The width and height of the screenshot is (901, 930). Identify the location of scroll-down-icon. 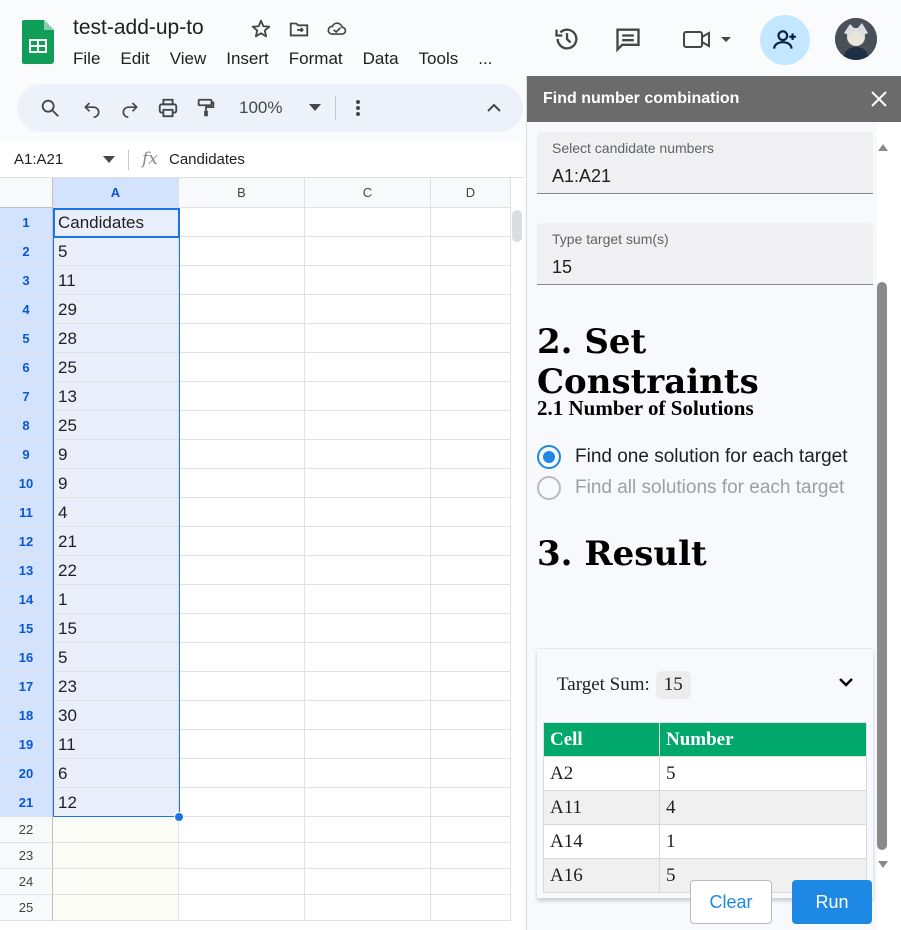
(883, 865).